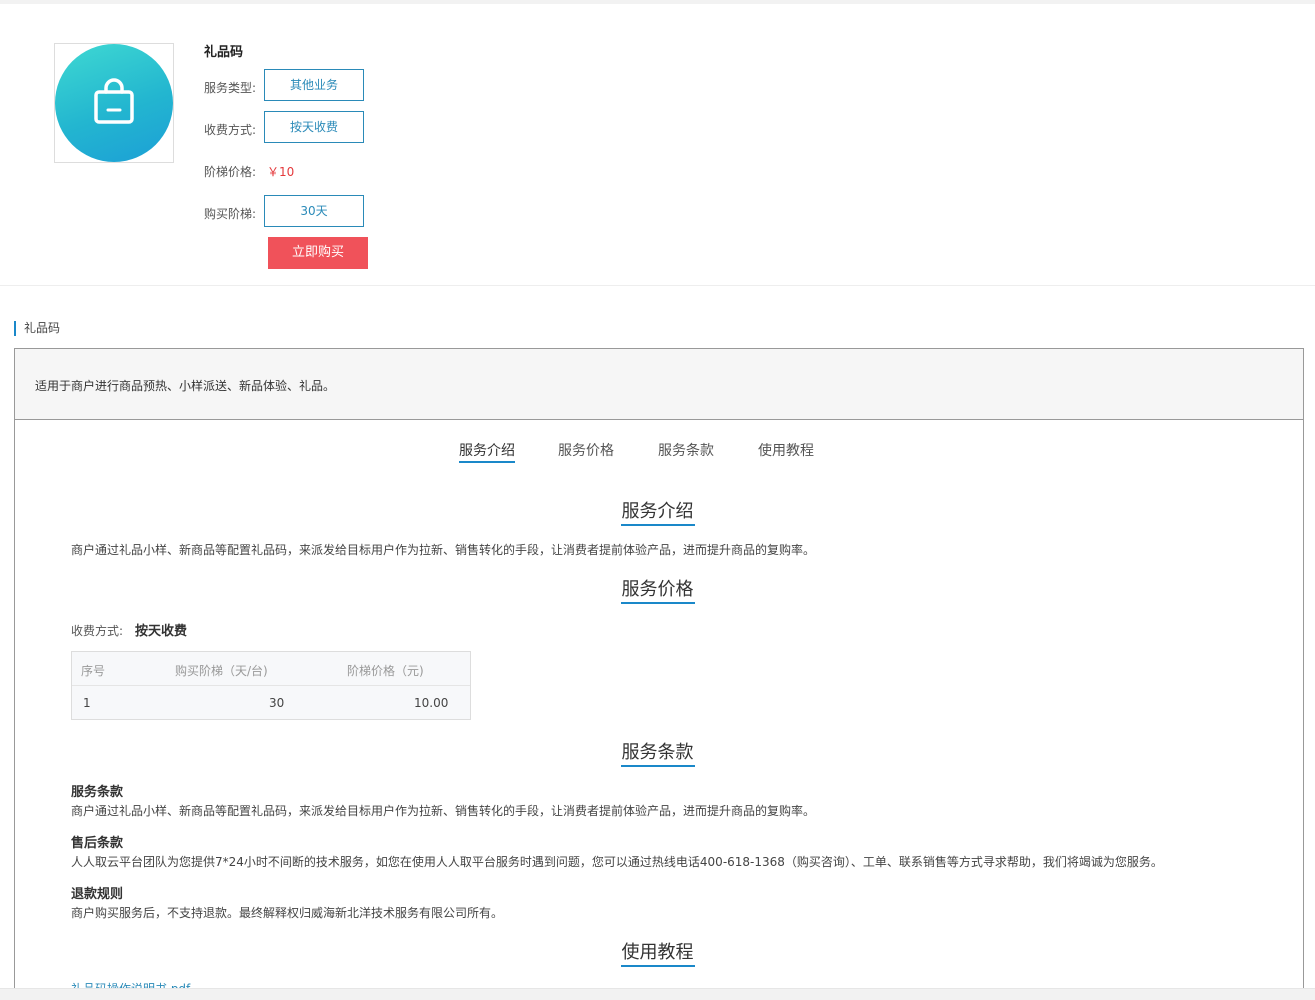  I want to click on terms-heading-text: 服务条款, so click(657, 752).